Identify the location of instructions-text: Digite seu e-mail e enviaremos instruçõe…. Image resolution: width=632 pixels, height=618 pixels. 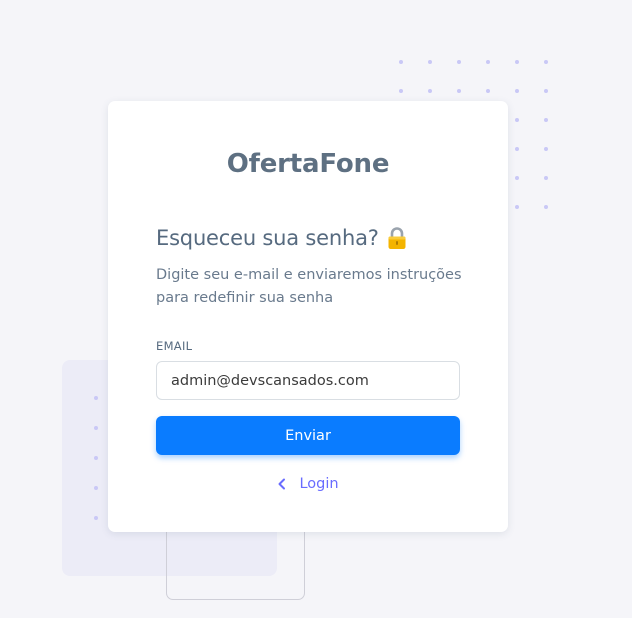
(309, 286).